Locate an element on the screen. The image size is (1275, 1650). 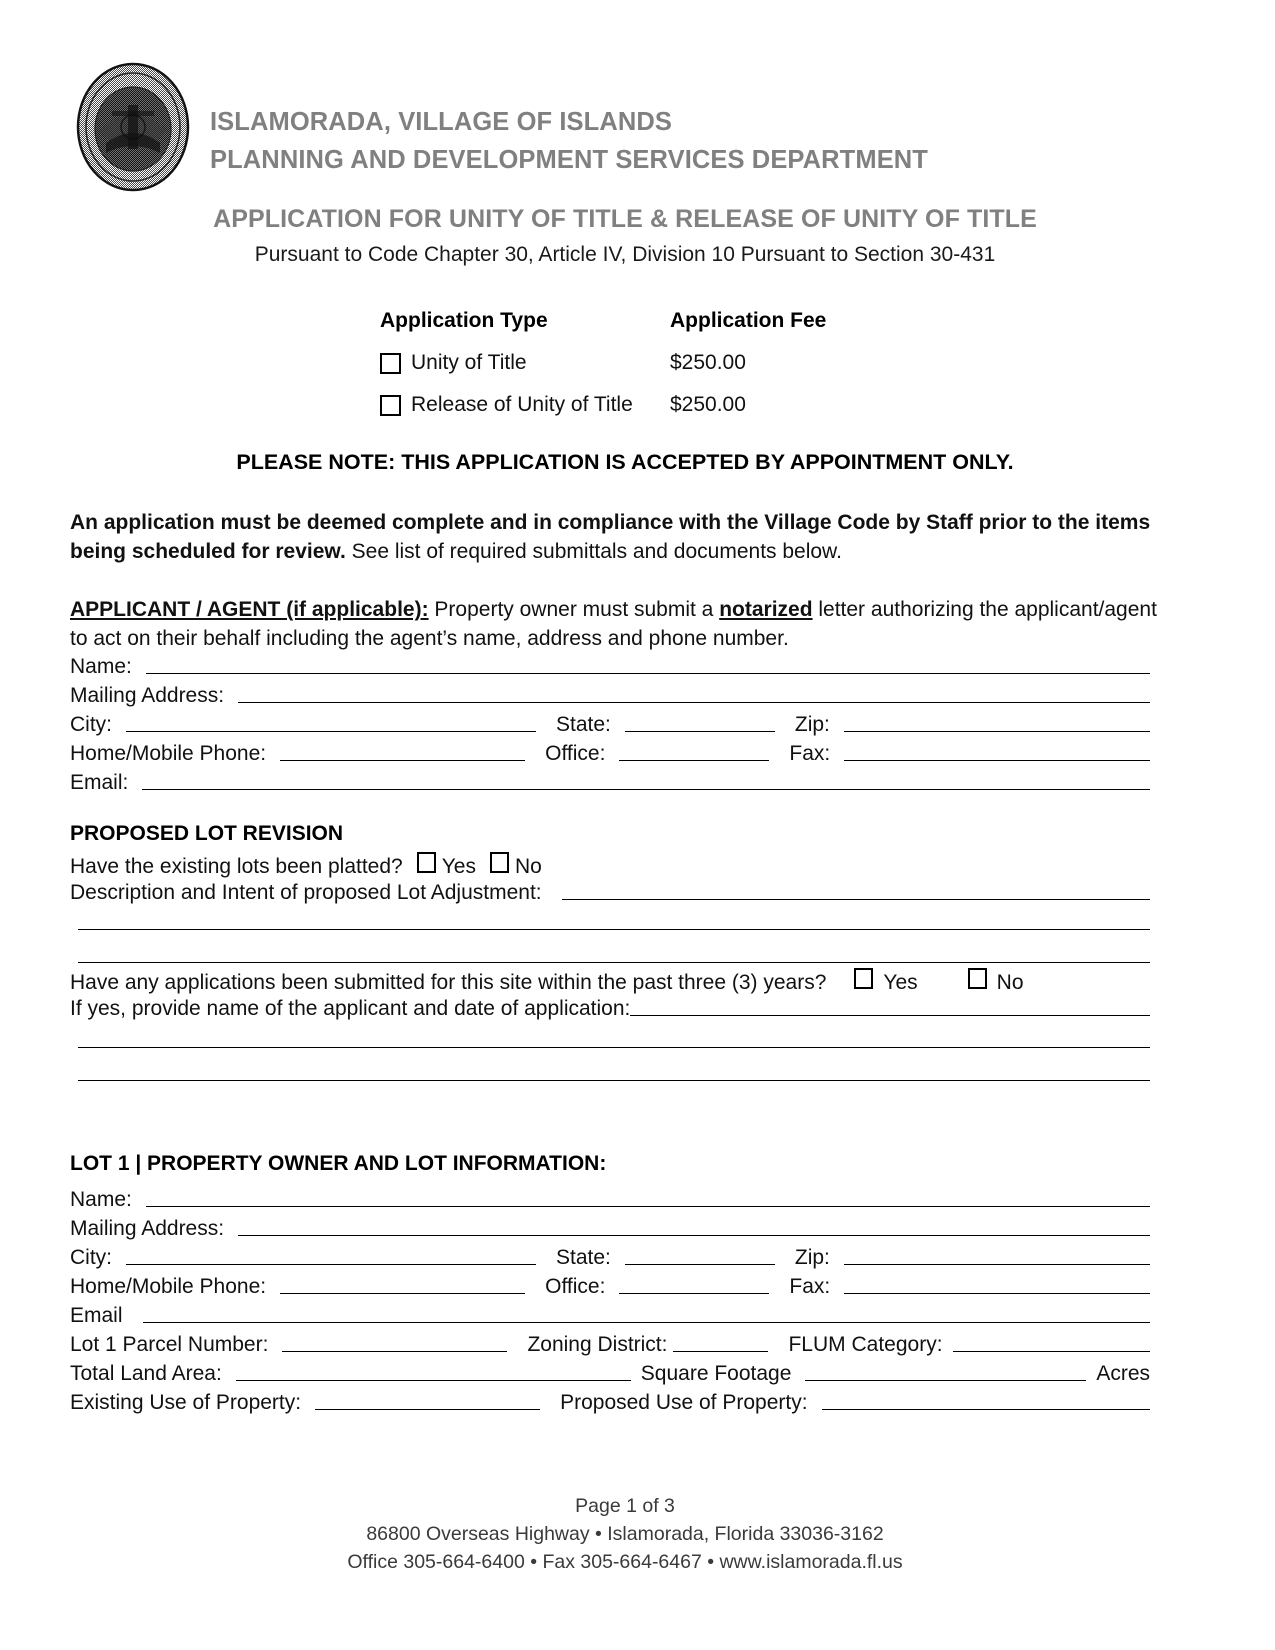
lot1-mailing-address-row: Mailing Address: is located at coordinates (610, 1231).